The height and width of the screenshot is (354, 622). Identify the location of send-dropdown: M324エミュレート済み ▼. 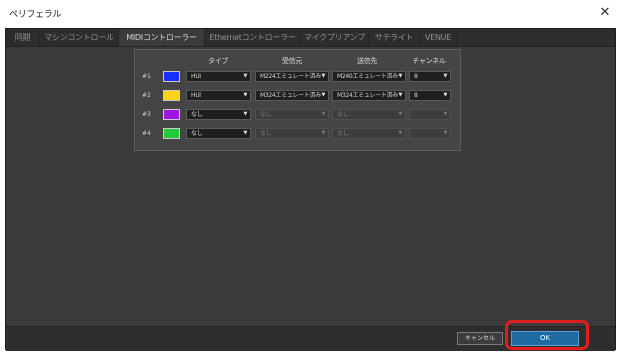
(369, 95).